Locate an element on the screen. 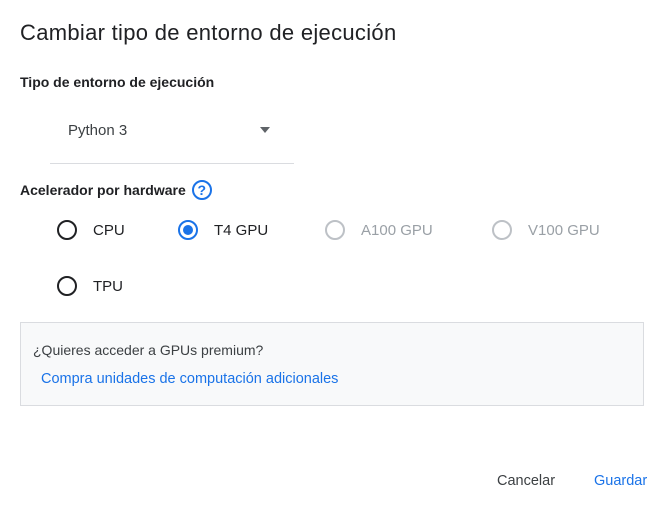  radio-t4-gpu: T4 GPU is located at coordinates (223, 230).